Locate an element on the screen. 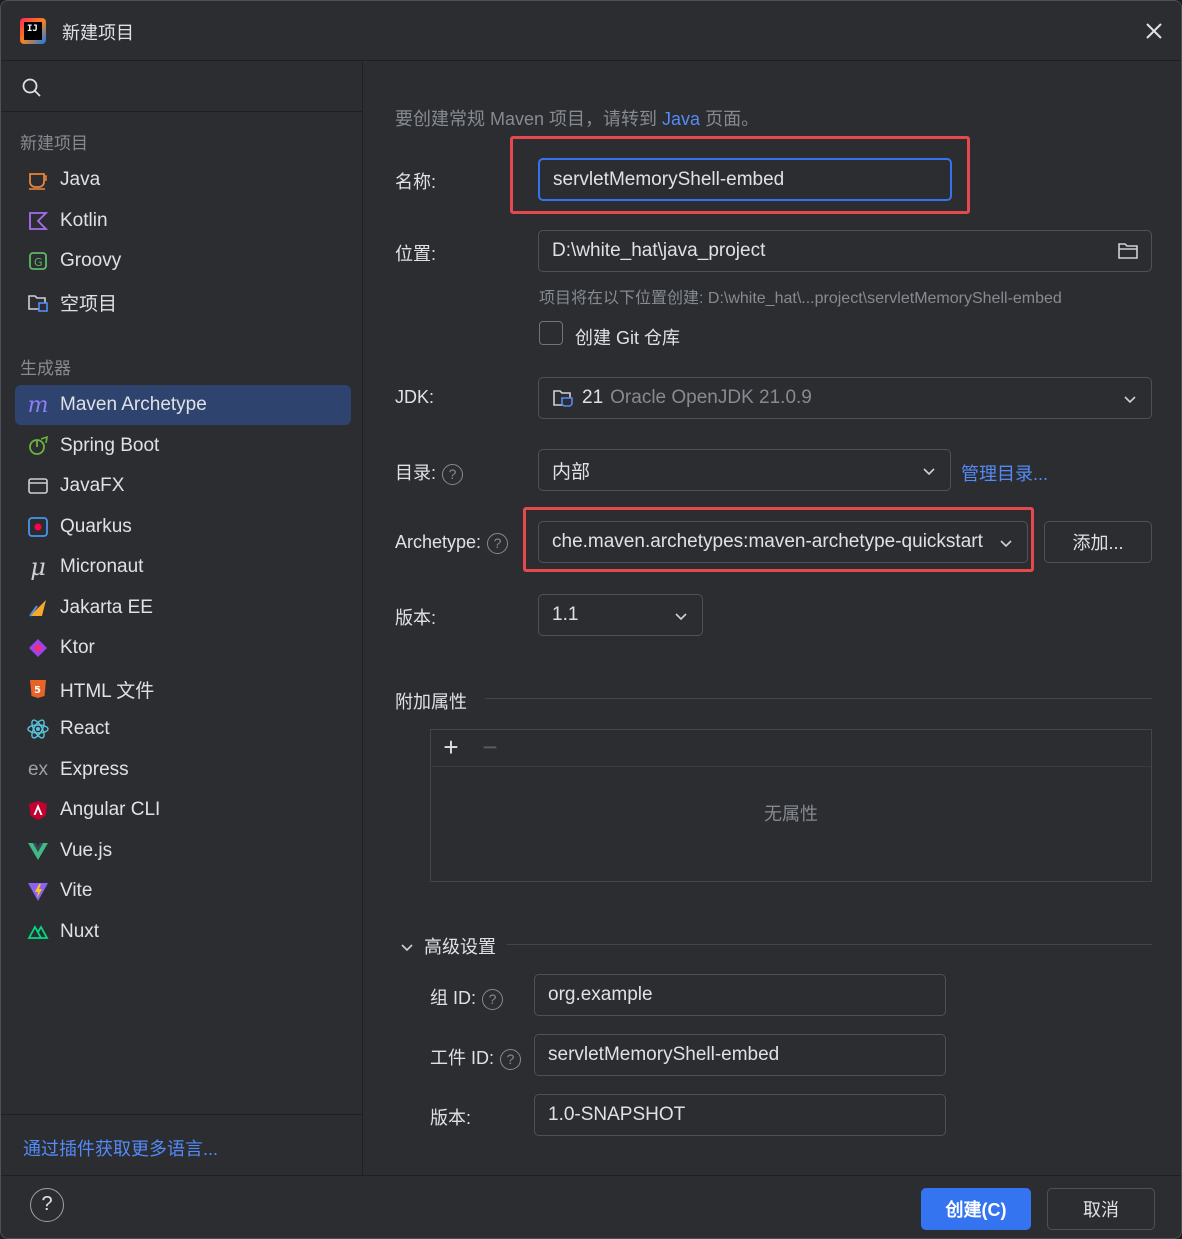  svg-text: G is located at coordinates (38, 262).